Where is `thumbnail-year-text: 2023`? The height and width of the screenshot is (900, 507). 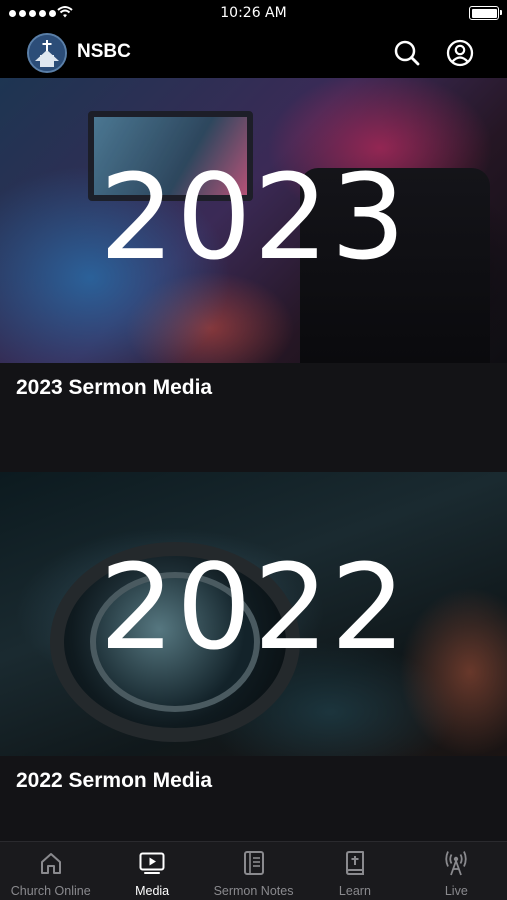
thumbnail-year-text: 2023 is located at coordinates (253, 217).